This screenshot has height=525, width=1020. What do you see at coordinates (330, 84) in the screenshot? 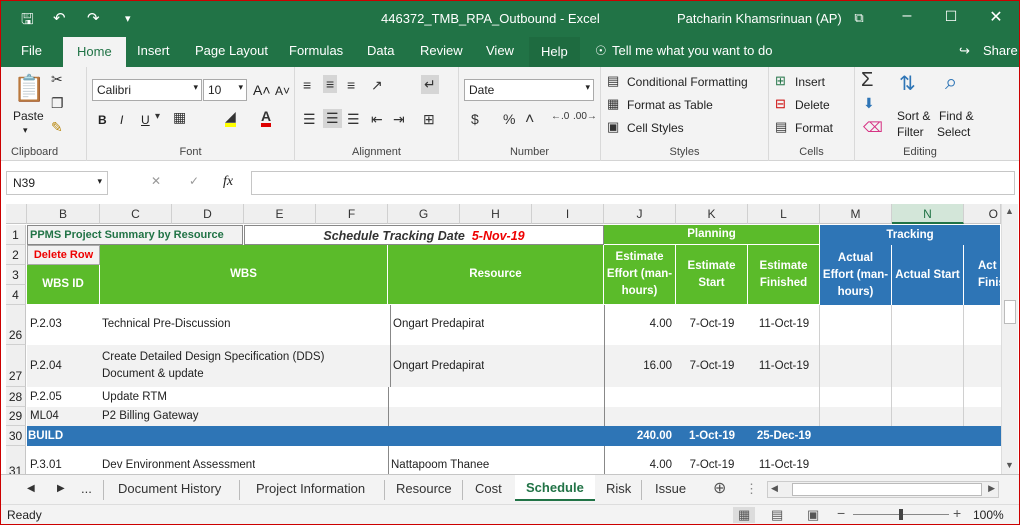
I see `align-middle-icon: ≡` at bounding box center [330, 84].